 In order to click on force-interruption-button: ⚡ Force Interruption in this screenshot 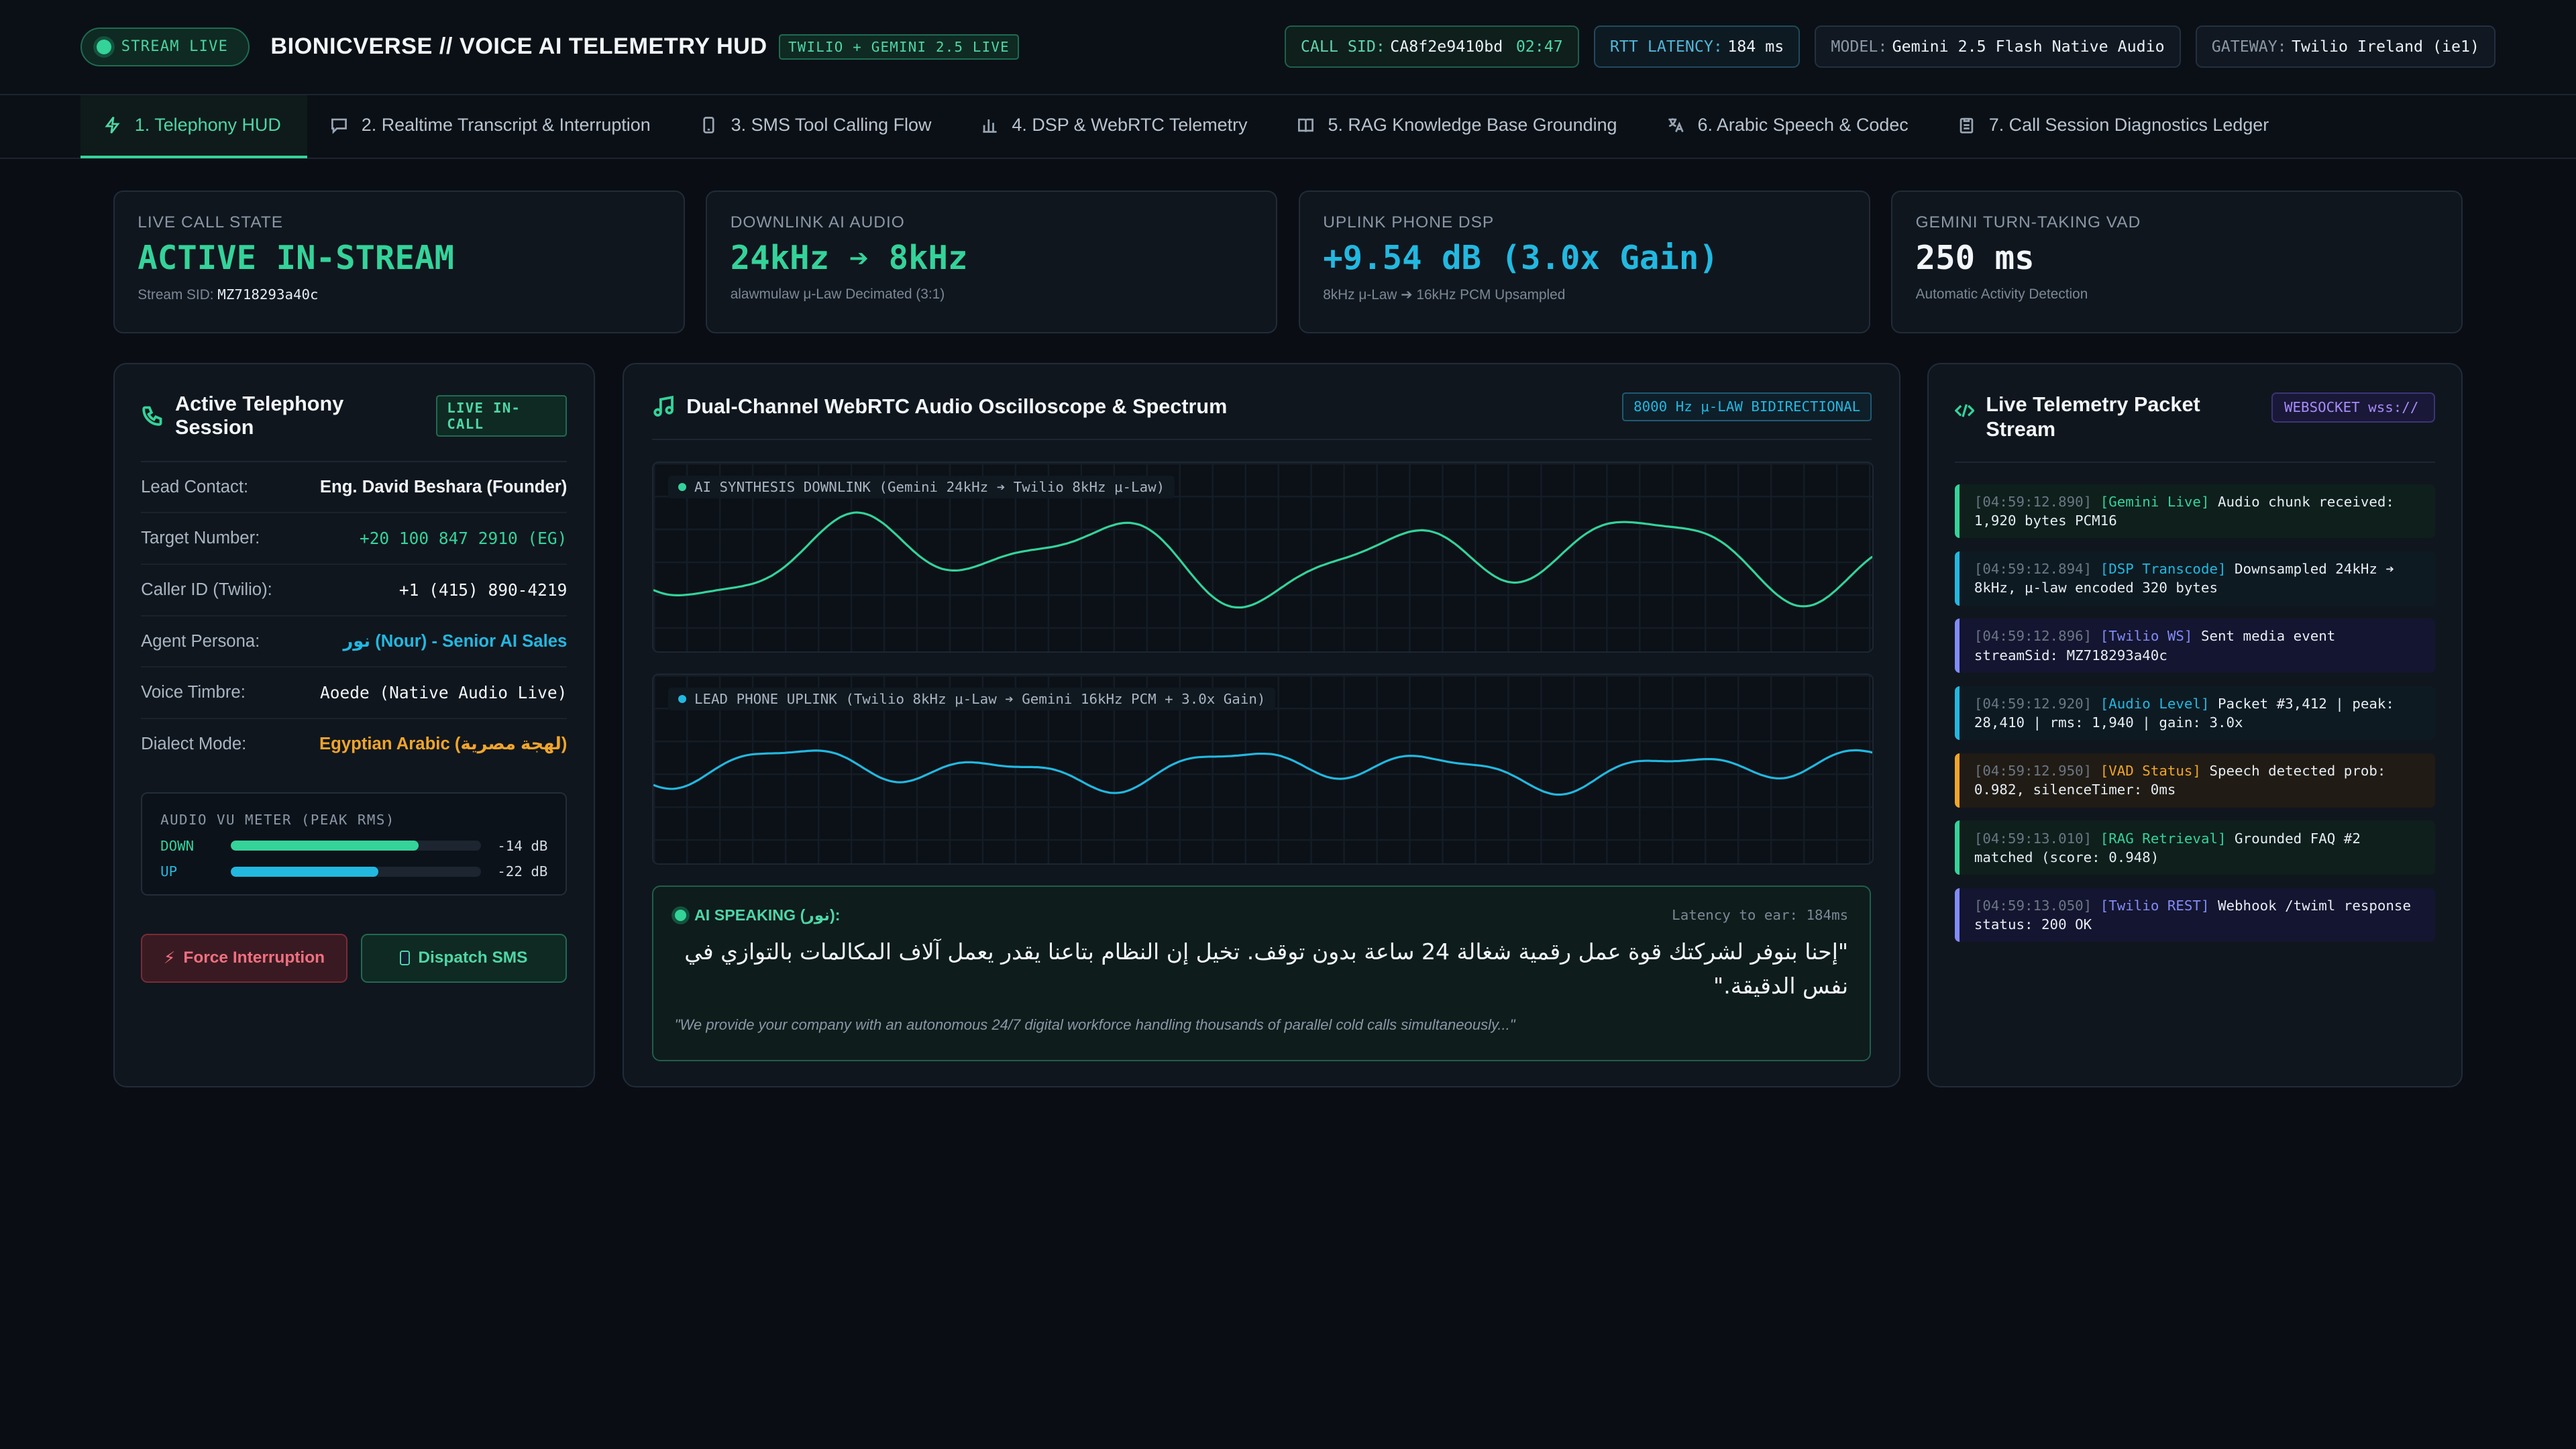, I will do `click(244, 958)`.